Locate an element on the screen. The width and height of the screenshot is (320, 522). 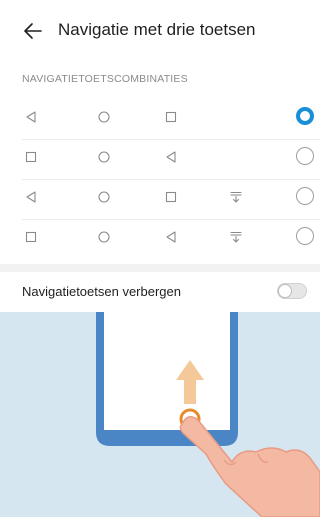
app-bar: Navigatie met drie toetsen is located at coordinates (160, 31).